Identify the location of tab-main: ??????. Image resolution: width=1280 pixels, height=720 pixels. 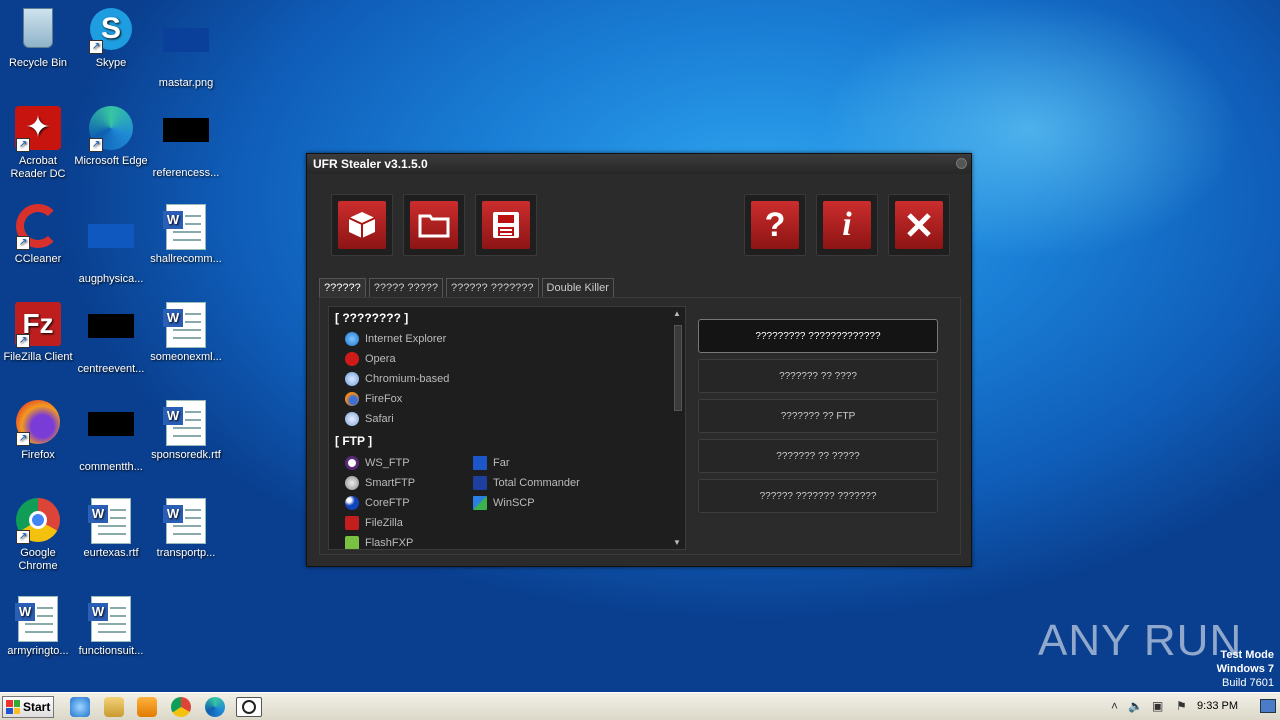
(342, 287).